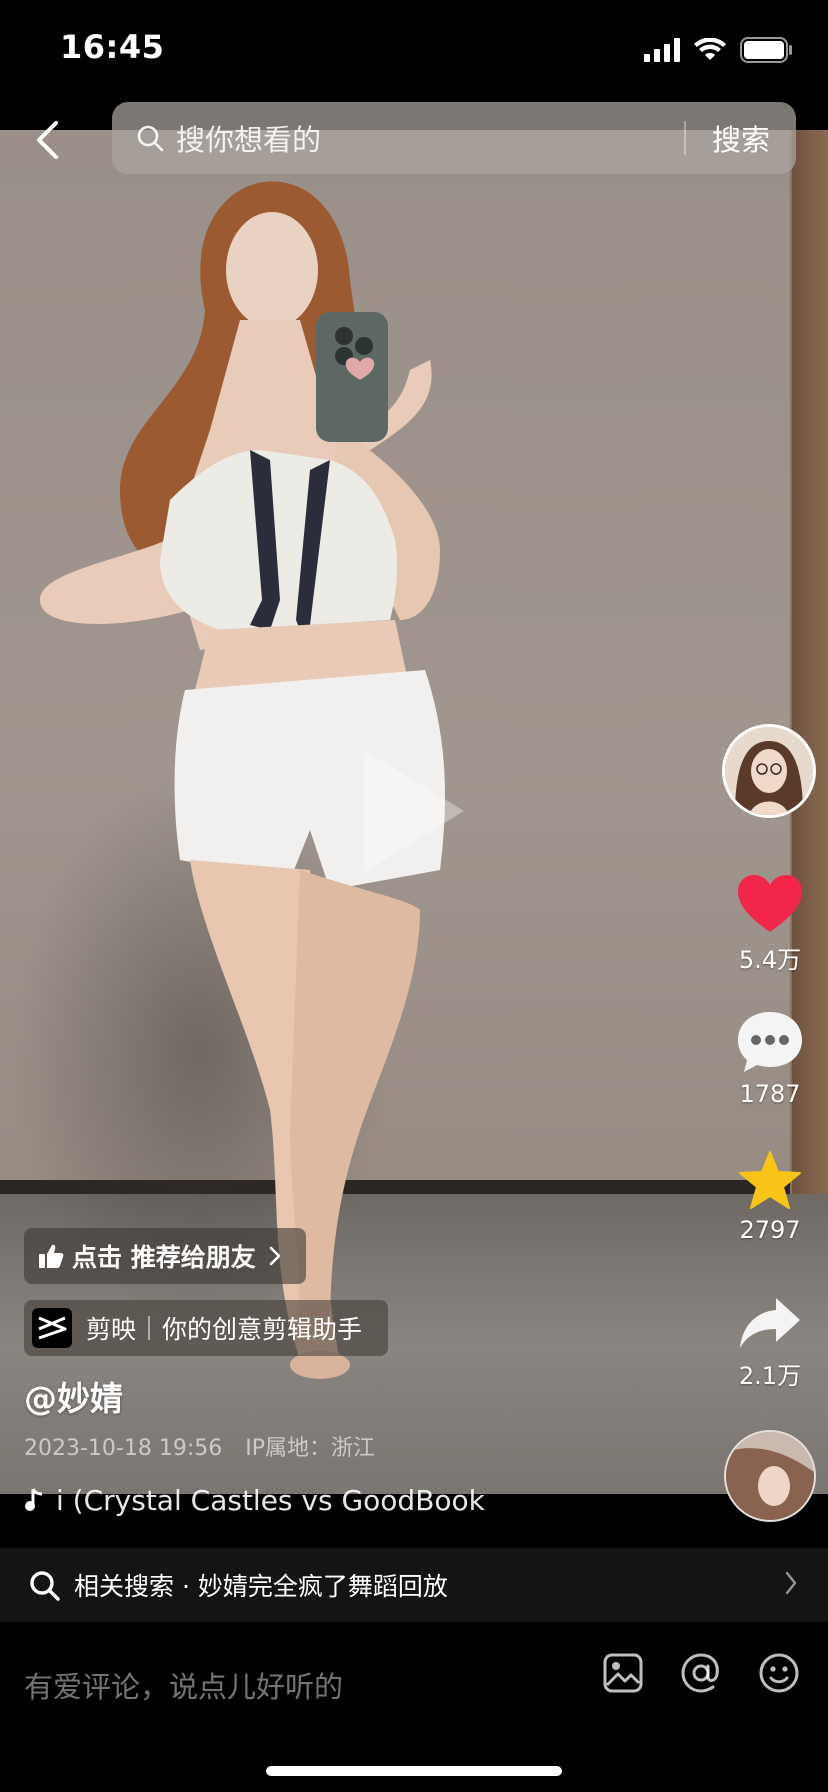 This screenshot has height=1792, width=828. What do you see at coordinates (149, 1328) in the screenshot?
I see `capcut-divider` at bounding box center [149, 1328].